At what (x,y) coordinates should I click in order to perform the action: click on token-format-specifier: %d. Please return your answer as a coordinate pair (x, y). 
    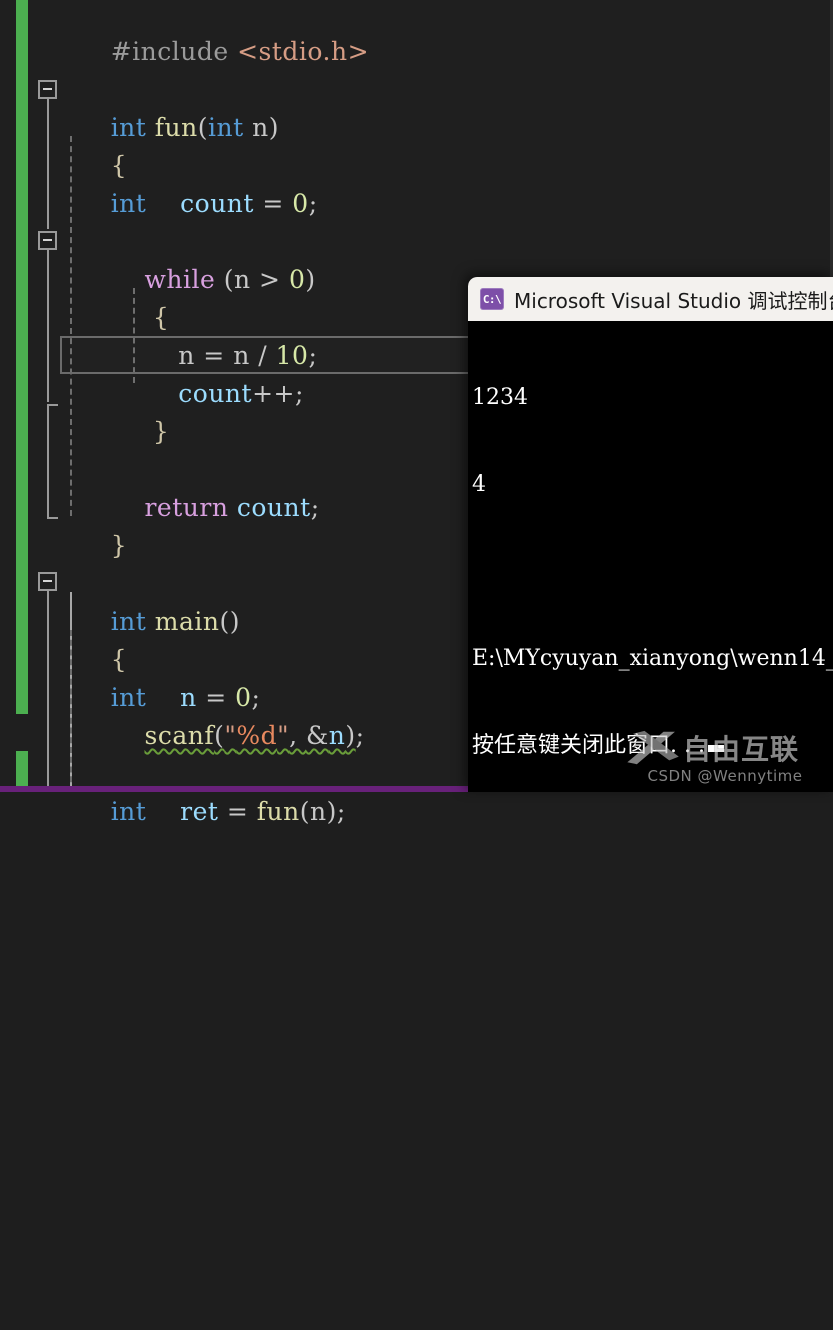
    Looking at the image, I should click on (257, 735).